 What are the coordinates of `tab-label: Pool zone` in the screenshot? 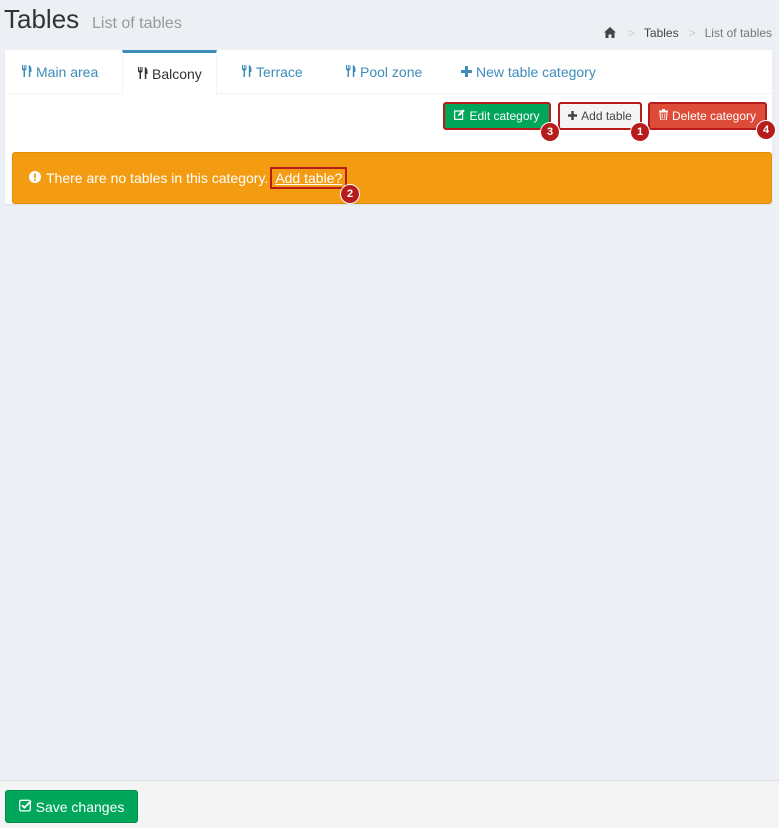 It's located at (391, 72).